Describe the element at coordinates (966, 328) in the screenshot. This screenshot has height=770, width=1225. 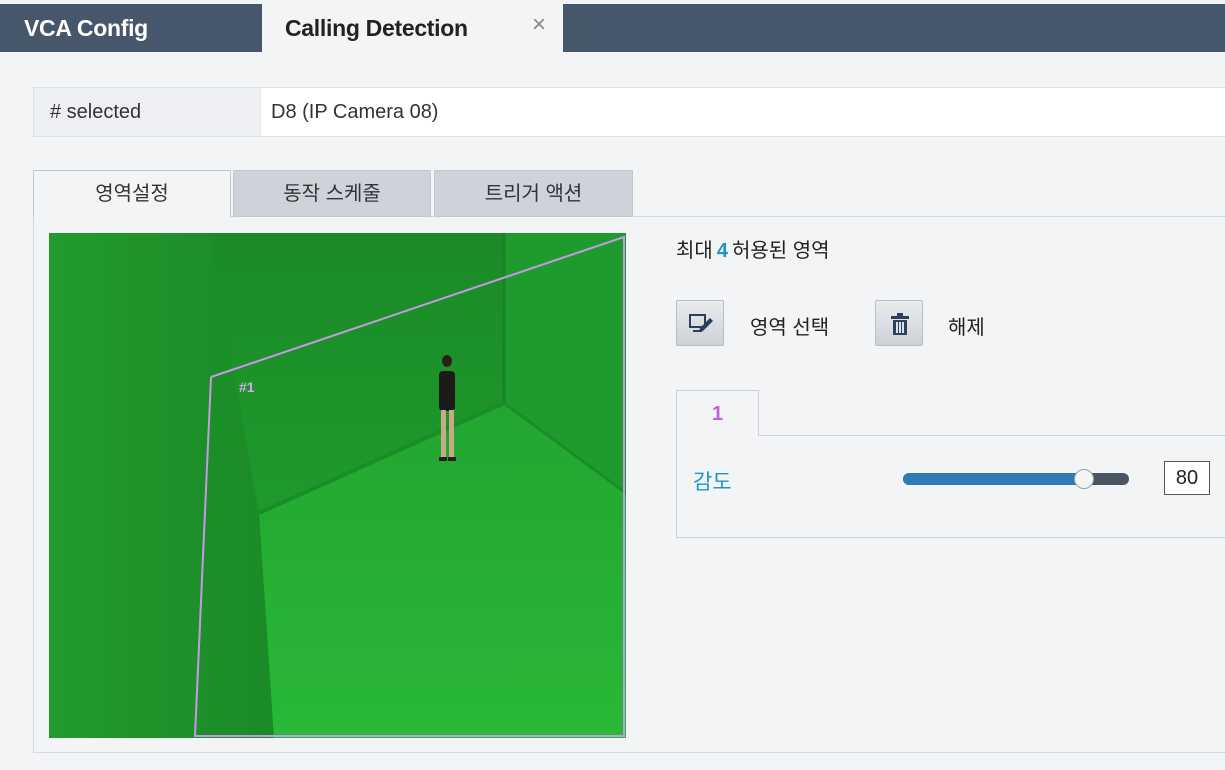
I see `clear-region-label: 해제` at that location.